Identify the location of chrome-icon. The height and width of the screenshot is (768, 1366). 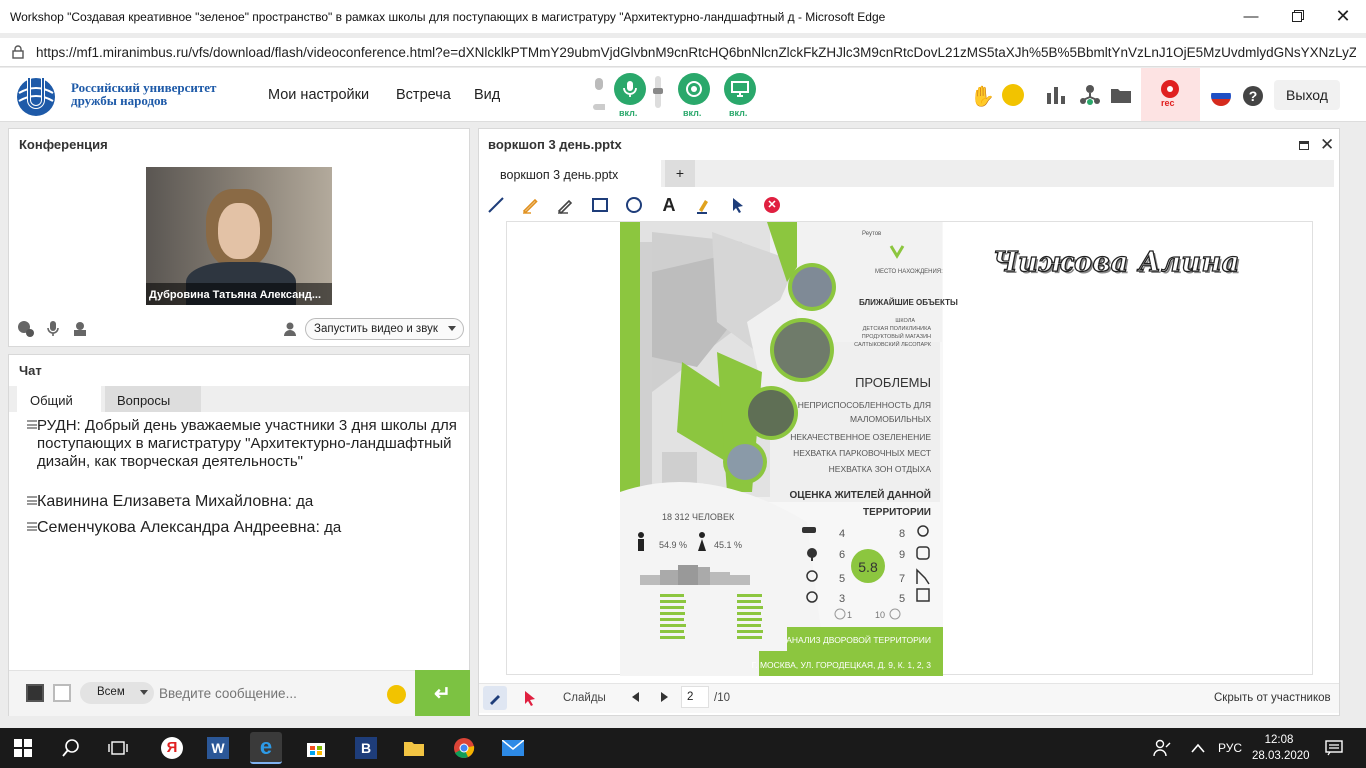
(464, 748).